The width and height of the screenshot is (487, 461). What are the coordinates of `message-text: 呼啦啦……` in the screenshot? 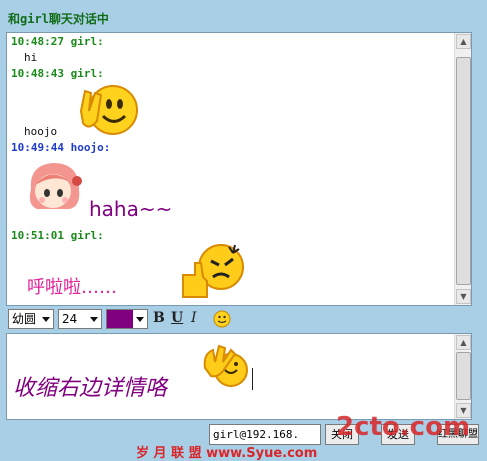 It's located at (72, 287).